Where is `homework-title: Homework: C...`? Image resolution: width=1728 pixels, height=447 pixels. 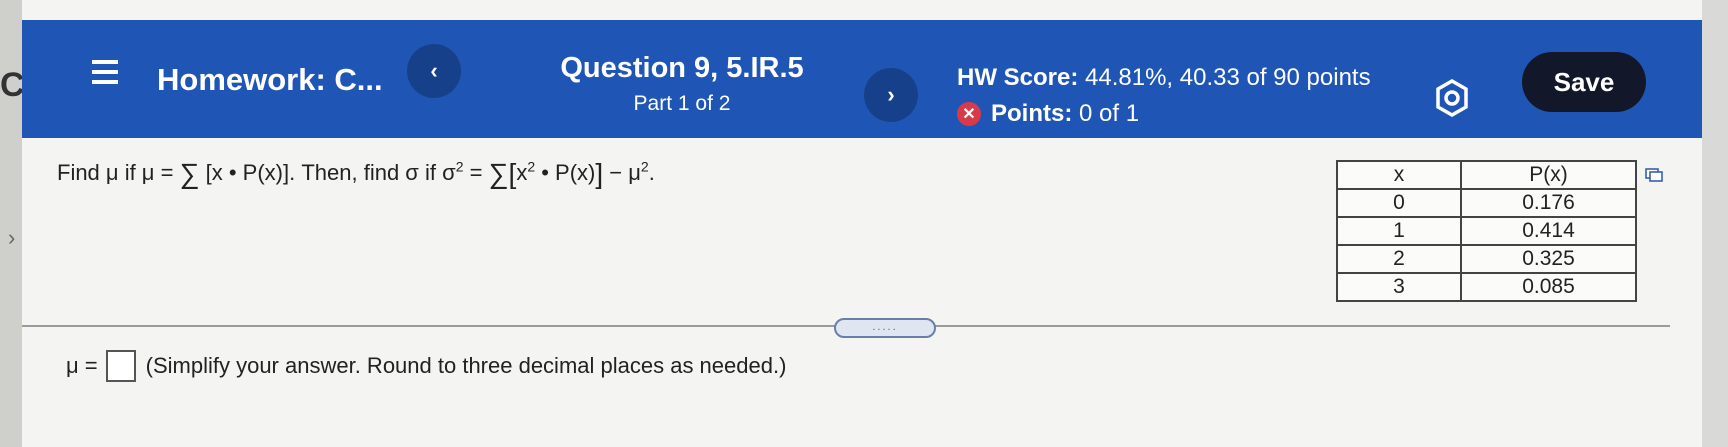
homework-title: Homework: C... is located at coordinates (270, 80).